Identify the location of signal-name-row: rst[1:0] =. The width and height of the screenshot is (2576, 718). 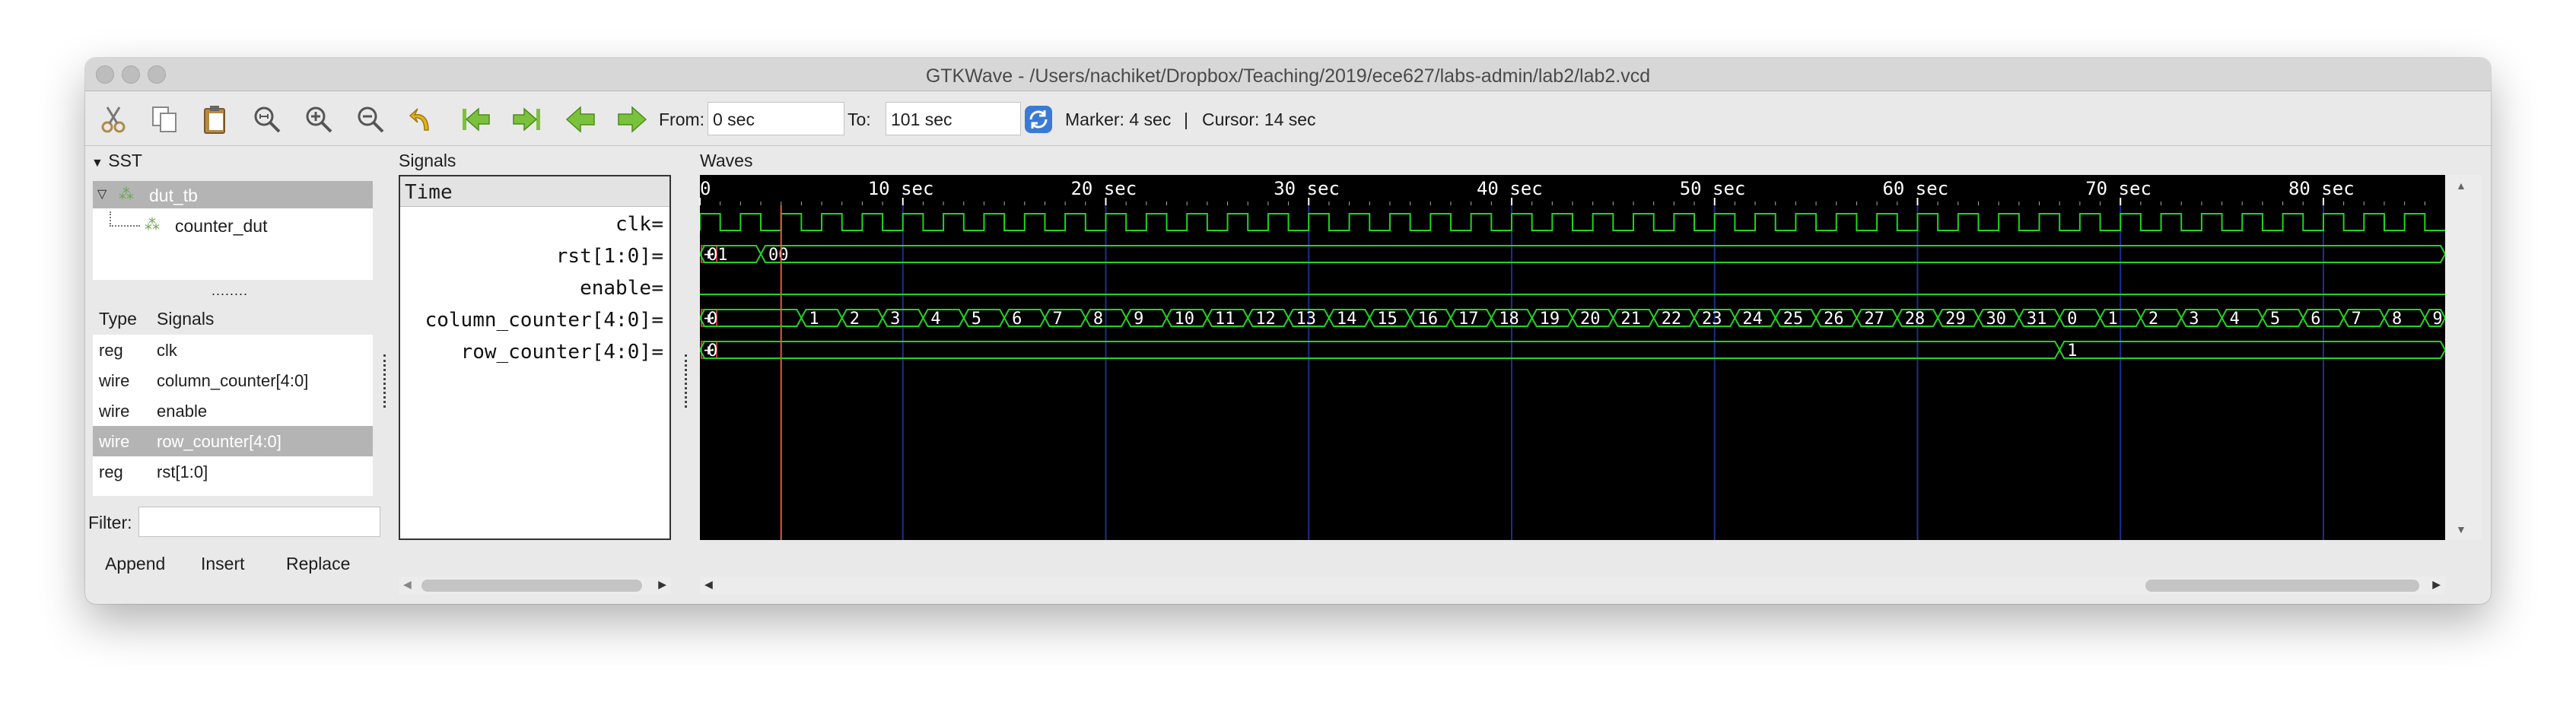
(534, 256).